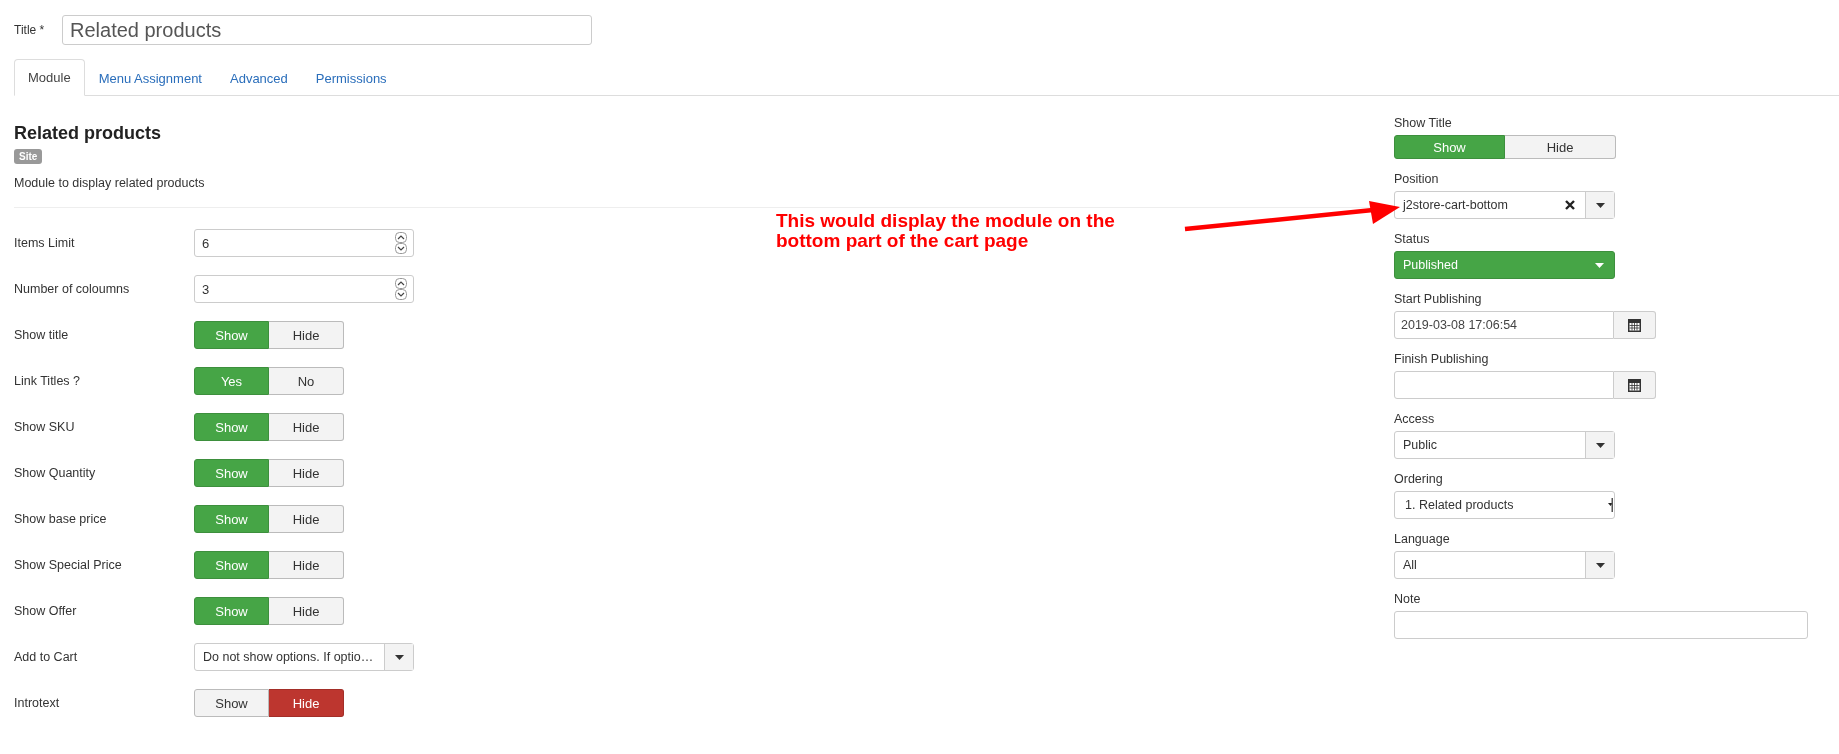 The image size is (1839, 754). Describe the element at coordinates (45, 243) in the screenshot. I see `option-label: Items Limit` at that location.